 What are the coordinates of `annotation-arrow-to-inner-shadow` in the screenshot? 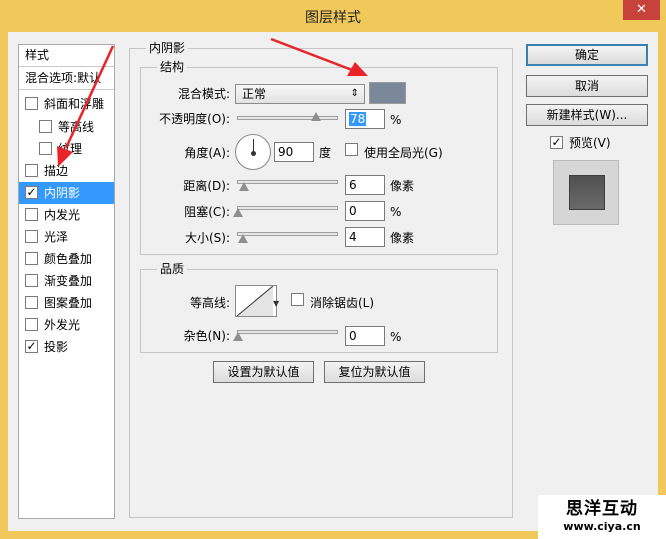 It's located at (86, 106).